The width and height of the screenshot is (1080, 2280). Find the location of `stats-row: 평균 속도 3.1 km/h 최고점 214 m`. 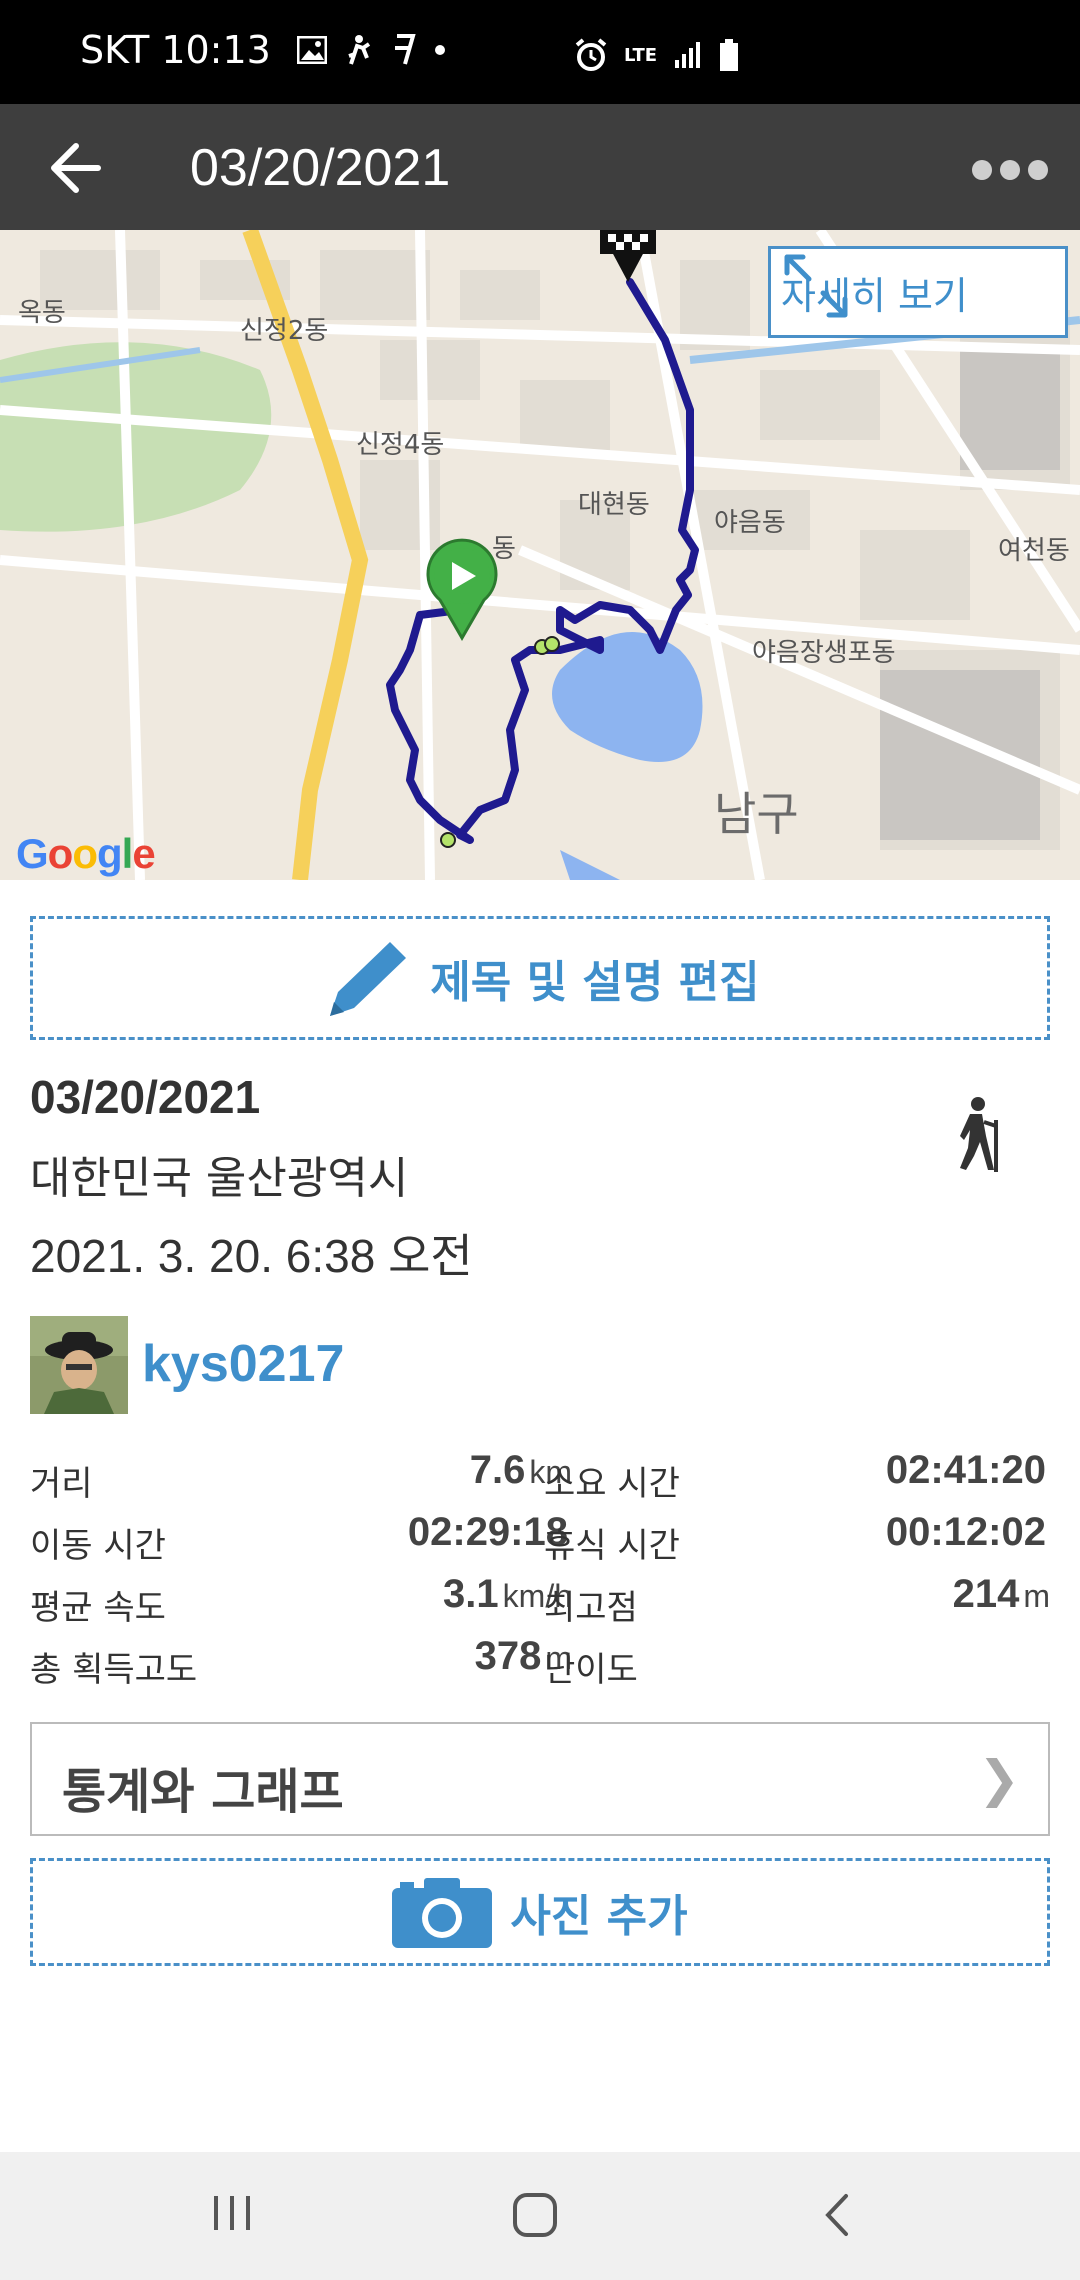

stats-row: 평균 속도 3.1 km/h 최고점 214 m is located at coordinates (540, 1603).